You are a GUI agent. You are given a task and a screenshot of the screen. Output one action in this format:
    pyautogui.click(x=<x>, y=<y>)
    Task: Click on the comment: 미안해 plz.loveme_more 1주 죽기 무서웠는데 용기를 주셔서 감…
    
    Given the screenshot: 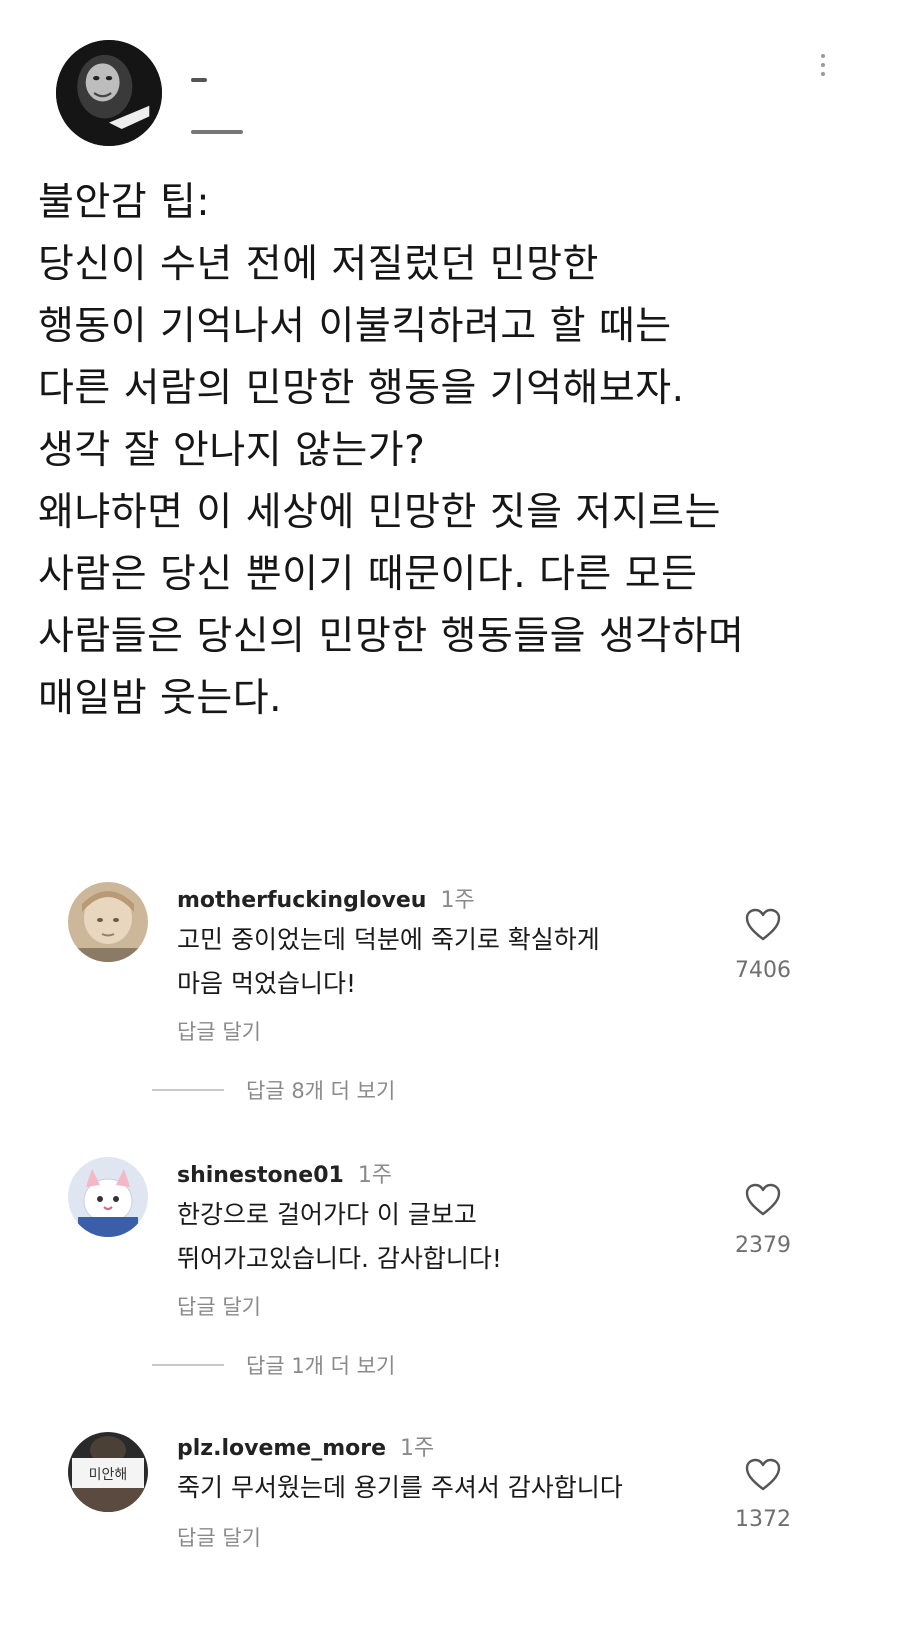 What is the action you would take?
    pyautogui.click(x=450, y=1525)
    